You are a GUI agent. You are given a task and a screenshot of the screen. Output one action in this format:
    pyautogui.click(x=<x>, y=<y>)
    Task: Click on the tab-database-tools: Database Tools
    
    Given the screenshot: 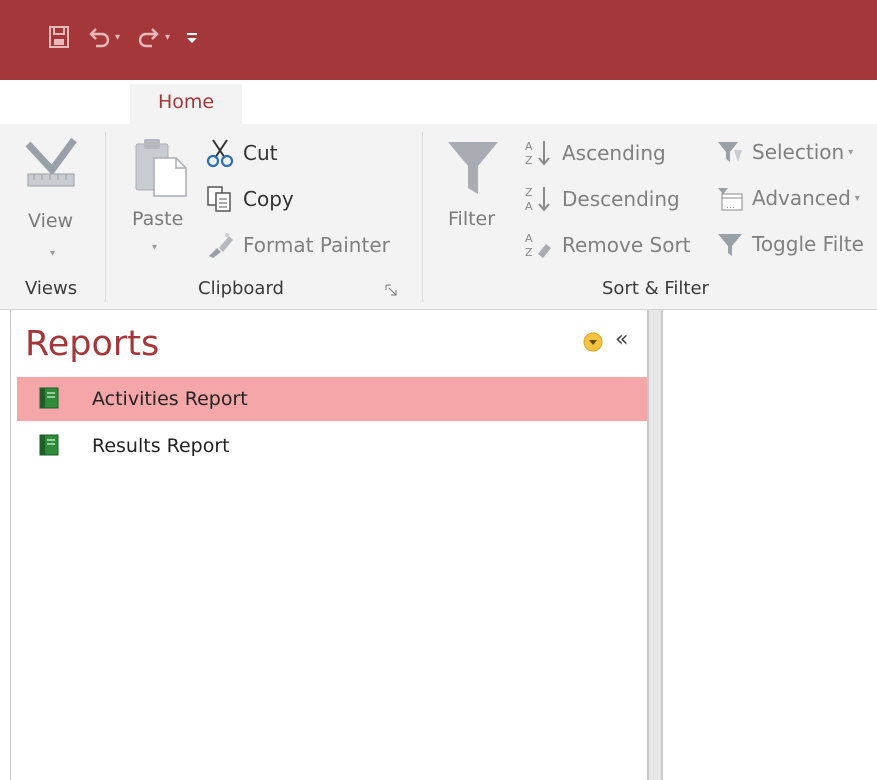 What is the action you would take?
    pyautogui.click(x=675, y=102)
    